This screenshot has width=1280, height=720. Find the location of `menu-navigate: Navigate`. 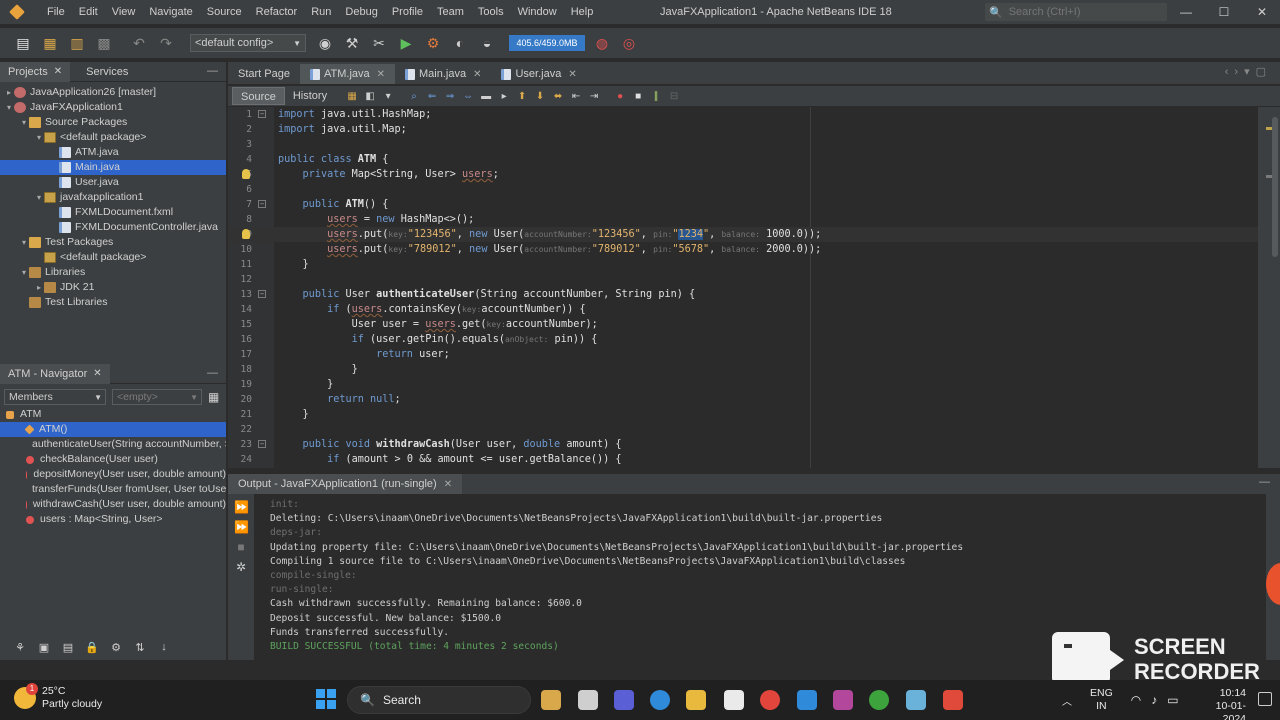

menu-navigate: Navigate is located at coordinates (170, 12).